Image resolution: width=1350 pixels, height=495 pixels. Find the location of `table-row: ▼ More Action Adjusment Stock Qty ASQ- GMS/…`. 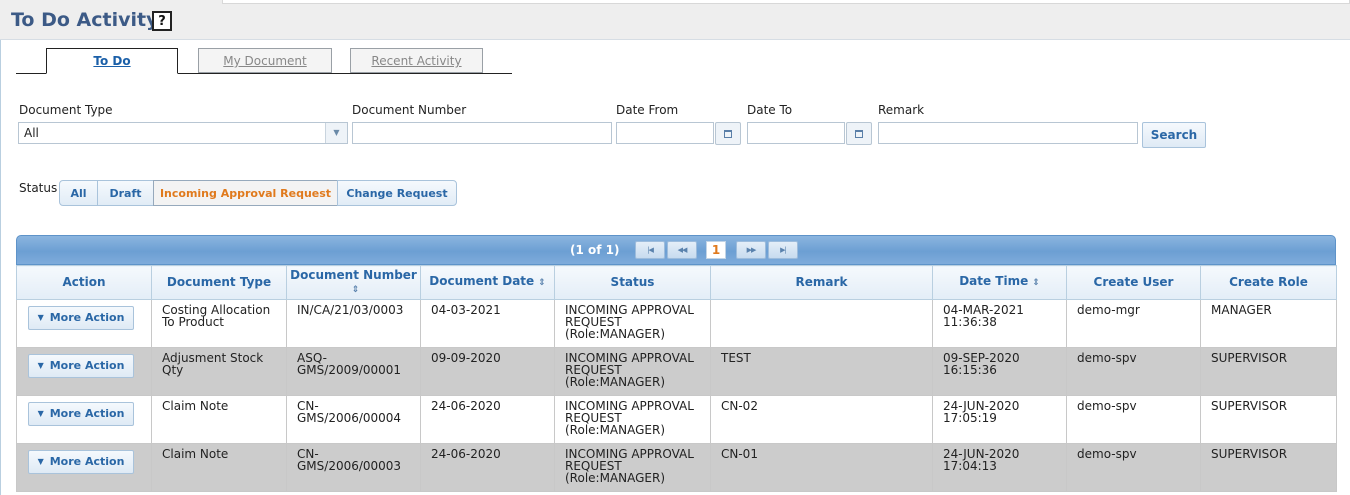

table-row: ▼ More Action Adjusment Stock Qty ASQ- GMS/… is located at coordinates (676, 371).